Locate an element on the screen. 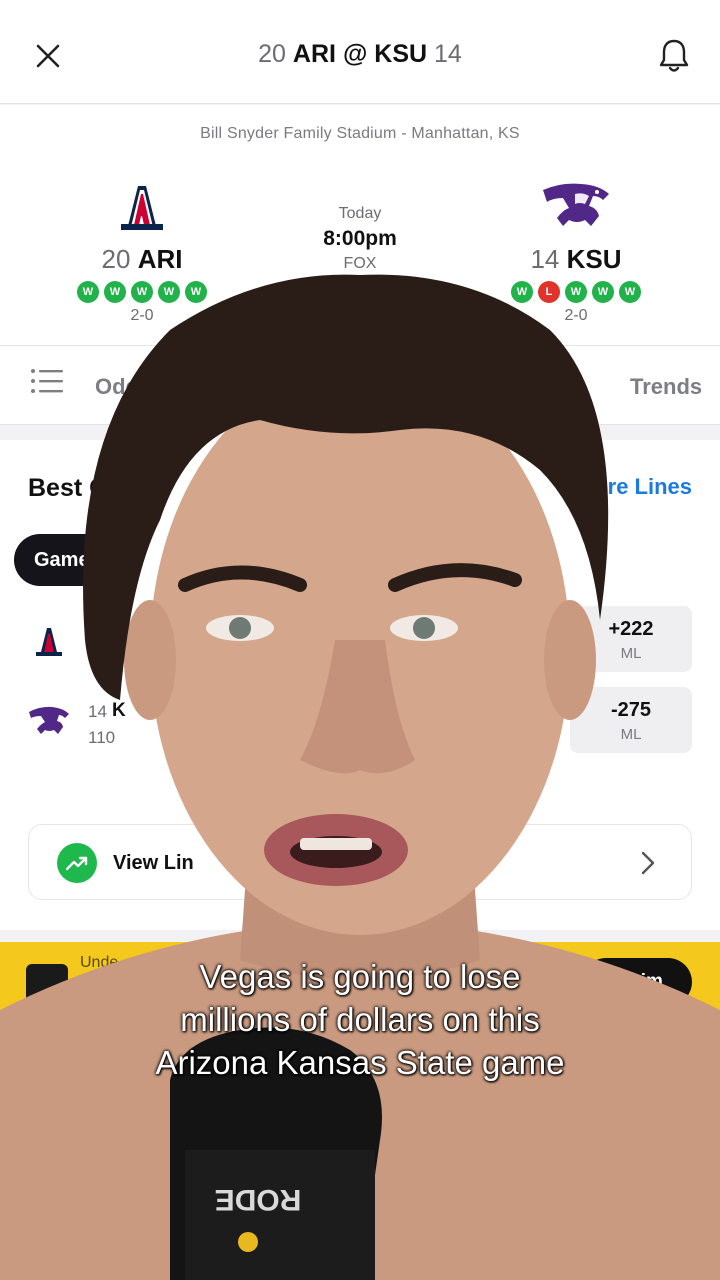  kansas-state-small-logo is located at coordinates (49, 720).